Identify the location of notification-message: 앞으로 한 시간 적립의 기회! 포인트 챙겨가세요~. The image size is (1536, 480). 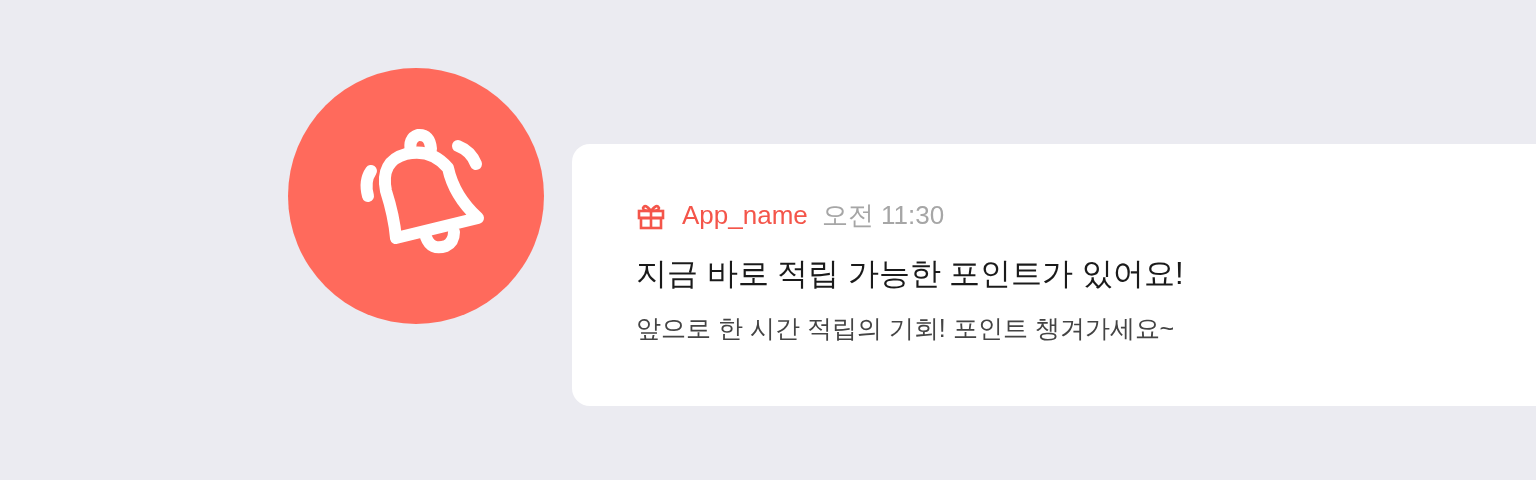
(906, 328).